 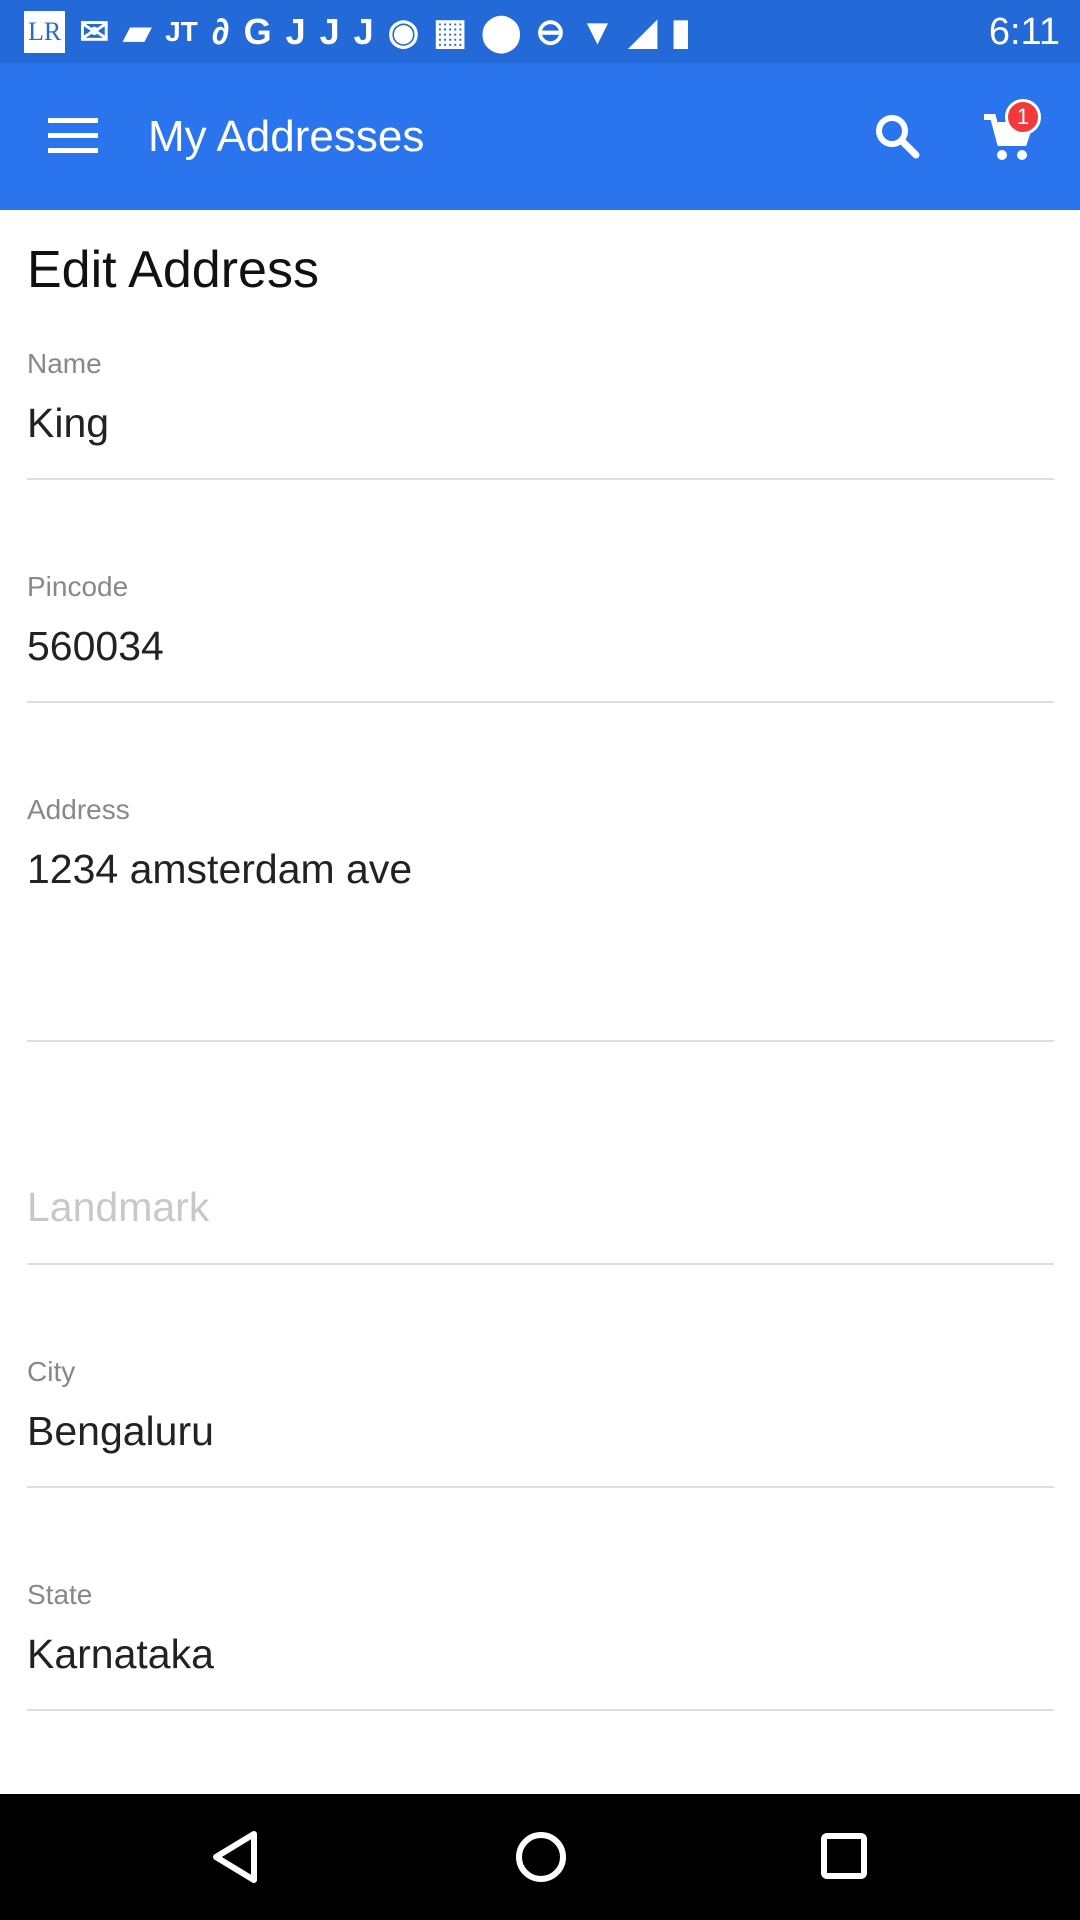 What do you see at coordinates (45, 32) in the screenshot?
I see `lr-app-icon: LR` at bounding box center [45, 32].